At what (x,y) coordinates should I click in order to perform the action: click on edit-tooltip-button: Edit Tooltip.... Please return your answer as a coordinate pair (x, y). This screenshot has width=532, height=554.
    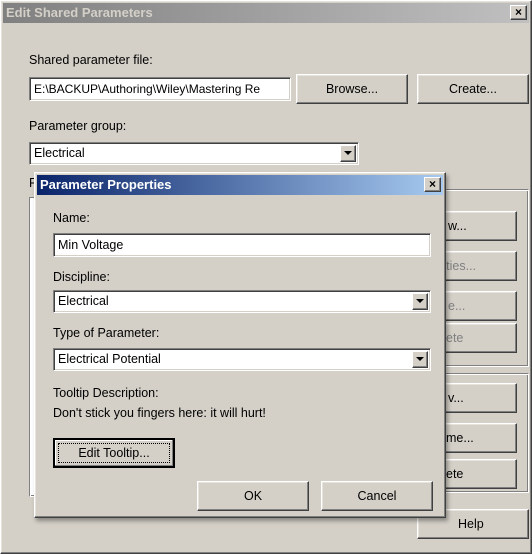
    Looking at the image, I should click on (114, 453).